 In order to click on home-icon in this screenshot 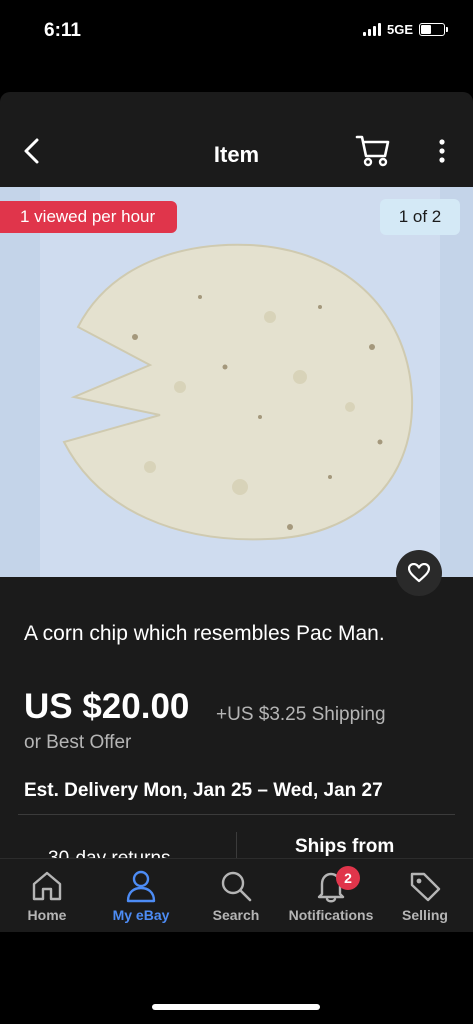, I will do `click(47, 886)`.